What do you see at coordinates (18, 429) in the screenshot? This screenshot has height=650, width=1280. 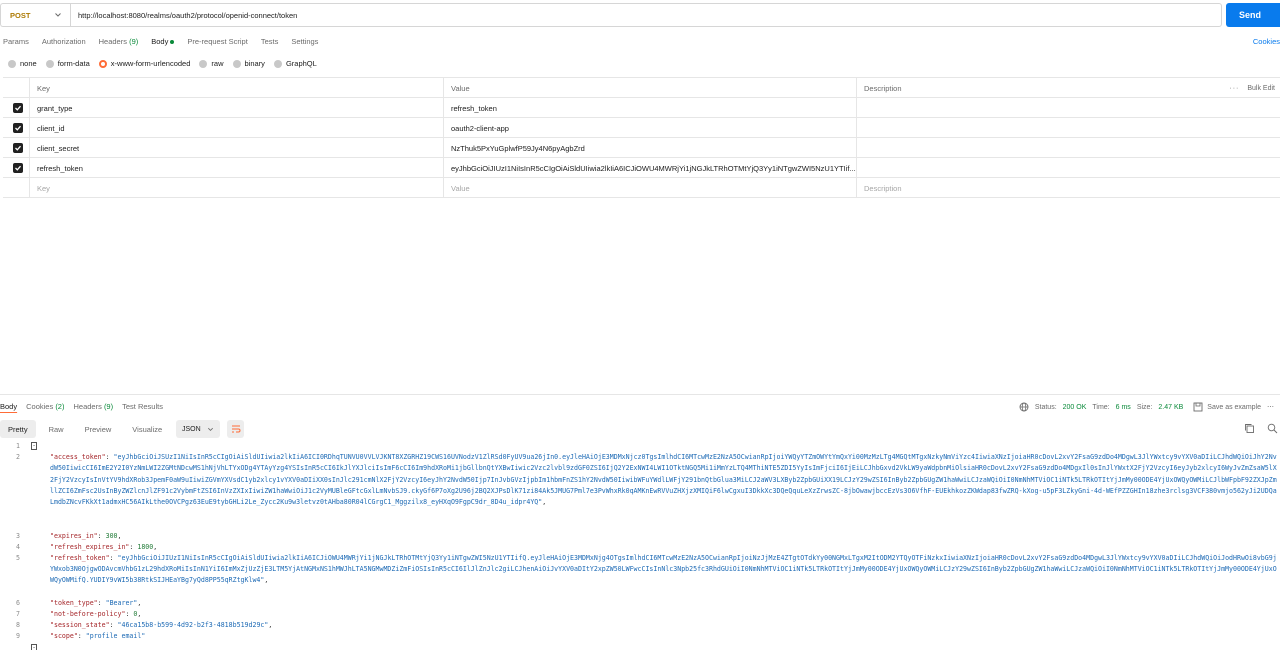 I see `view-tab-pretty: Pretty` at bounding box center [18, 429].